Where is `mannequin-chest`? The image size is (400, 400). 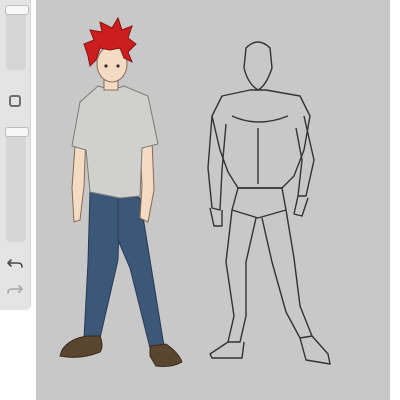 mannequin-chest is located at coordinates (260, 119).